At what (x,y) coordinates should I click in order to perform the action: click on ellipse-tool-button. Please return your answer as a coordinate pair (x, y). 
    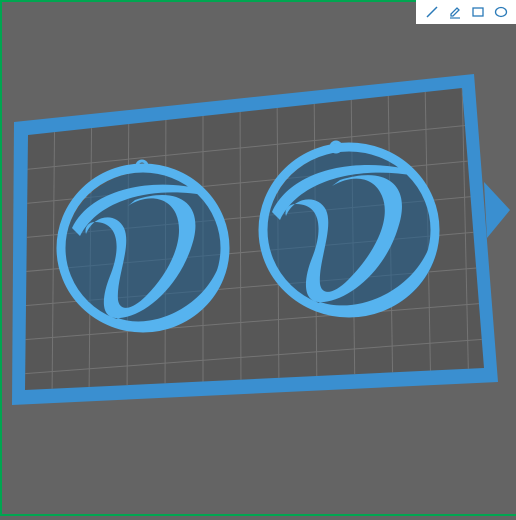
    Looking at the image, I should click on (501, 12).